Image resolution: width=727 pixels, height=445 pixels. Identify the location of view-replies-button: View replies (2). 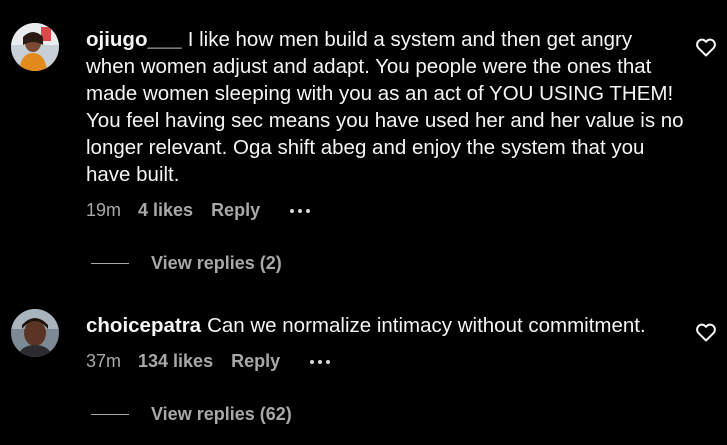
(186, 263).